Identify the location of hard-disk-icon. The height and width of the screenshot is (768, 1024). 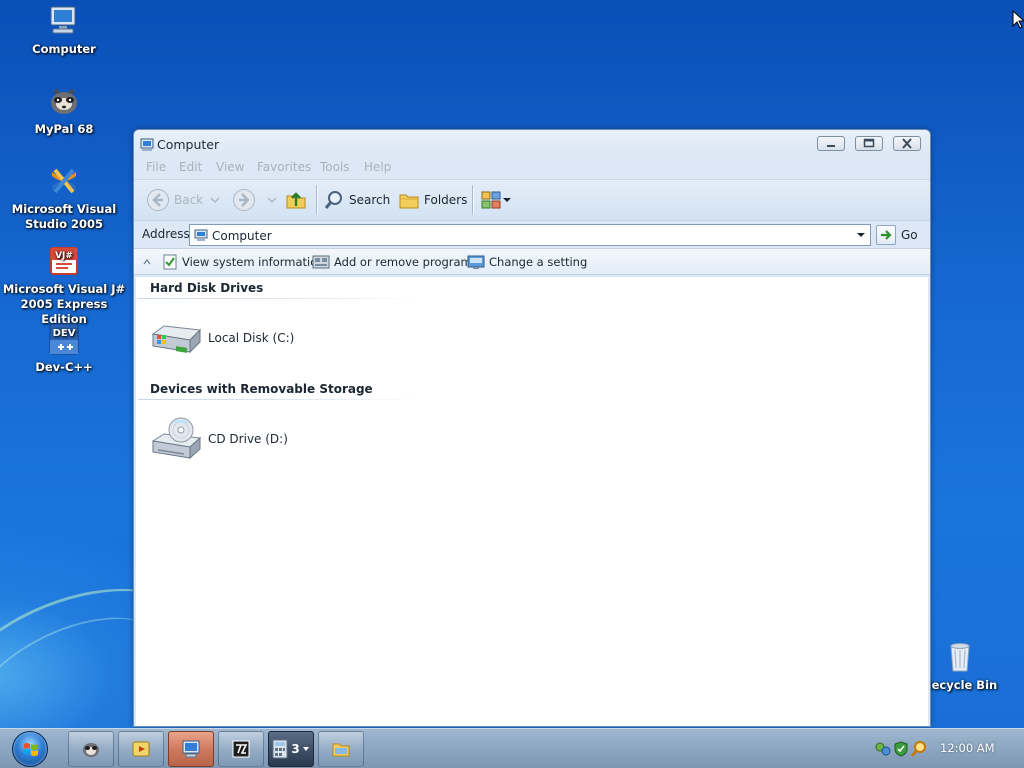
(176, 339).